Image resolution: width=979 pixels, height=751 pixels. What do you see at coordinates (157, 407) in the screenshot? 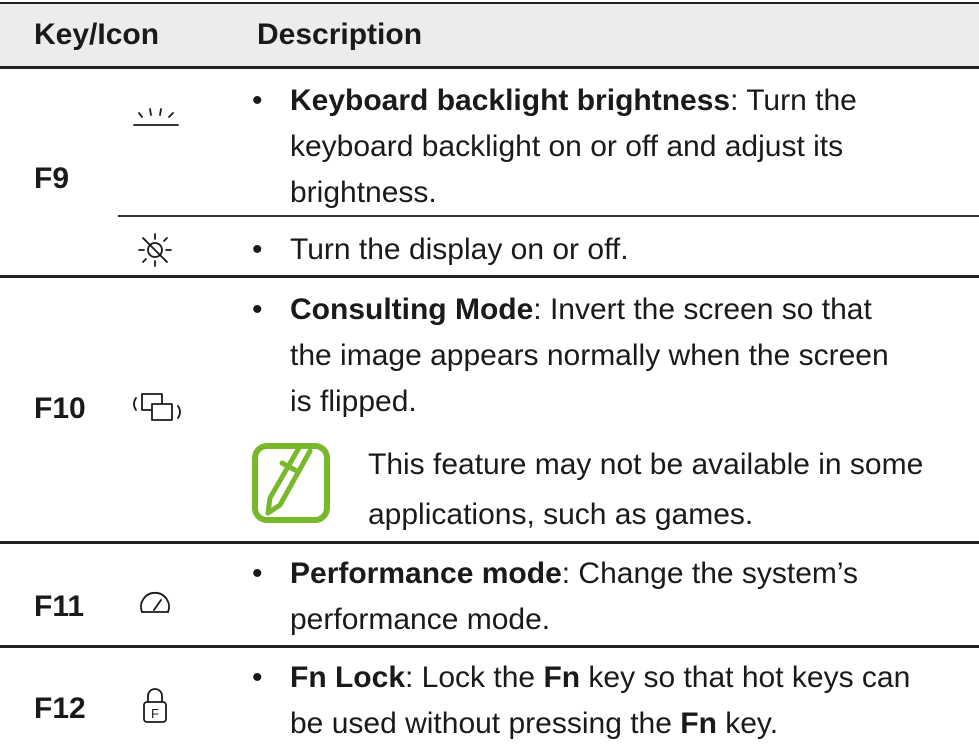
I see `consulting-mode-icon` at bounding box center [157, 407].